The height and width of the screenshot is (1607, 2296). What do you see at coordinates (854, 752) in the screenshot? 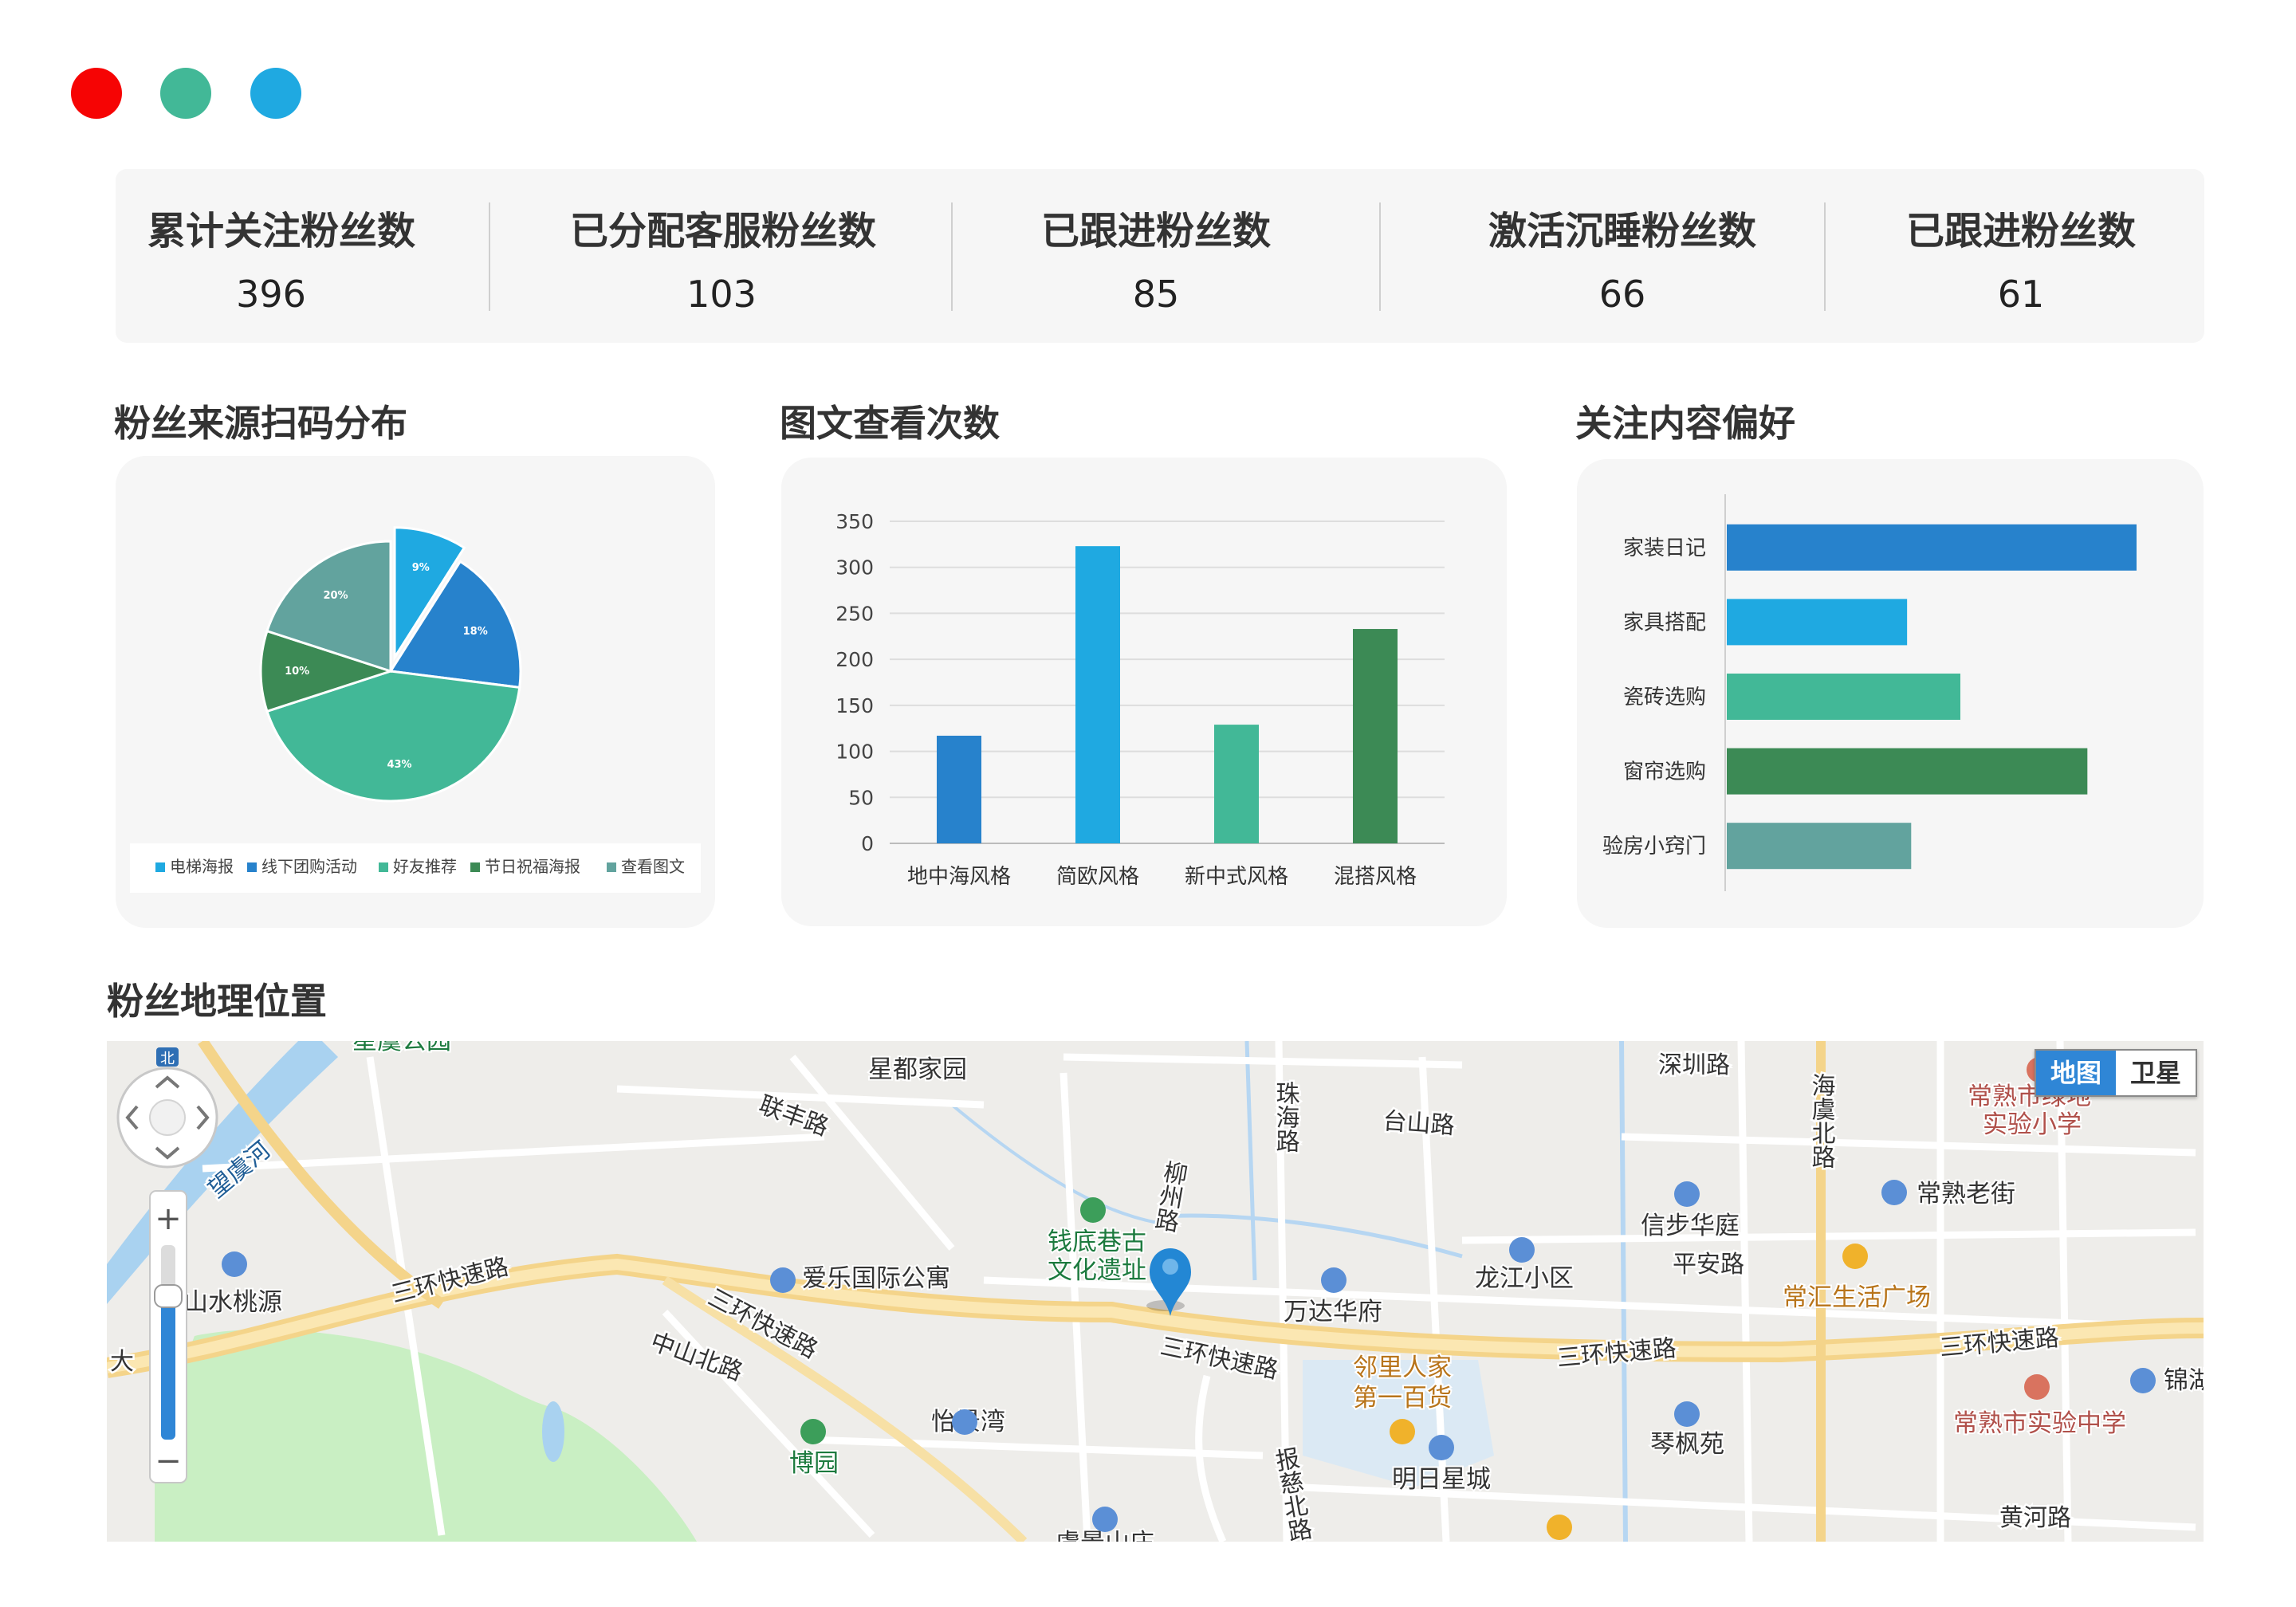
I see `y-tick-label: 100` at bounding box center [854, 752].